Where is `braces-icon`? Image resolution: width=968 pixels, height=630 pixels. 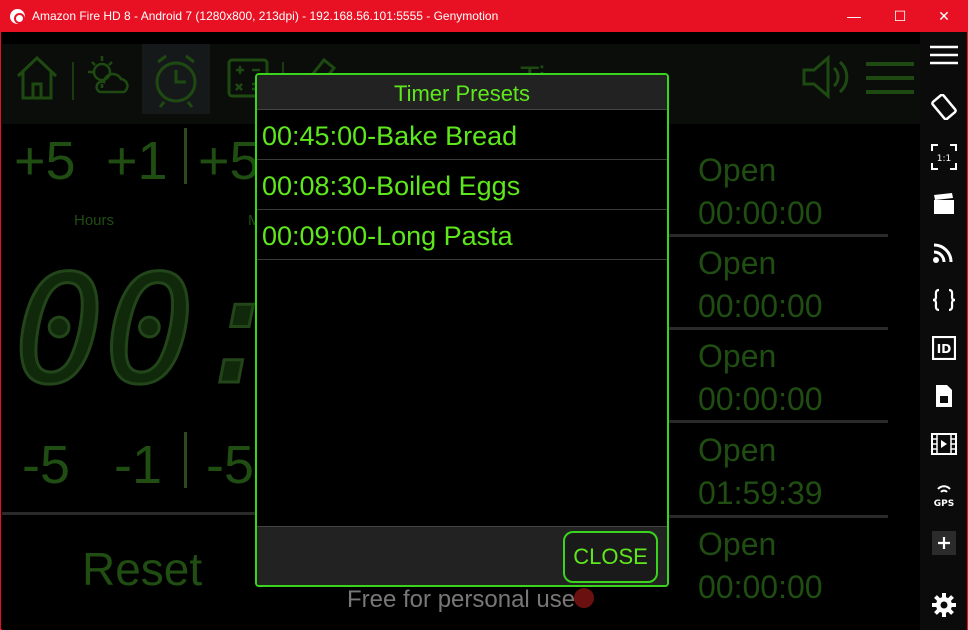
braces-icon is located at coordinates (944, 300).